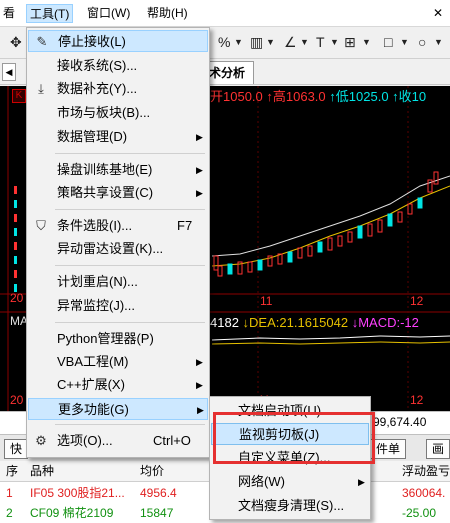  Describe the element at coordinates (93, 361) in the screenshot. I see `menu-item-label: VBA工程(M)` at that location.